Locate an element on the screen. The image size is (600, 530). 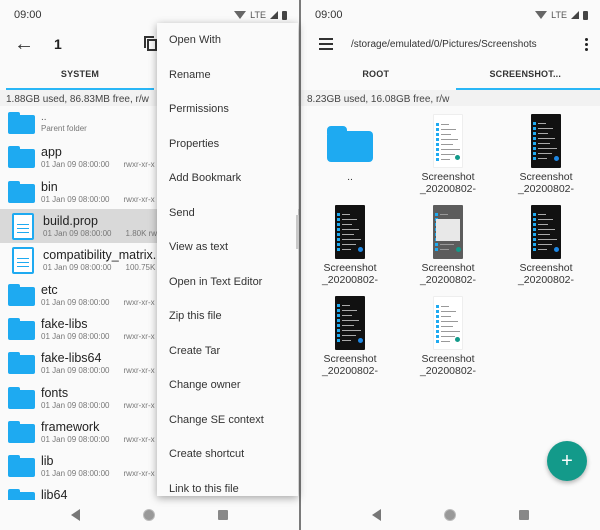
menu-item-link-to-this-file: Link to this file is located at coordinates (227, 489).